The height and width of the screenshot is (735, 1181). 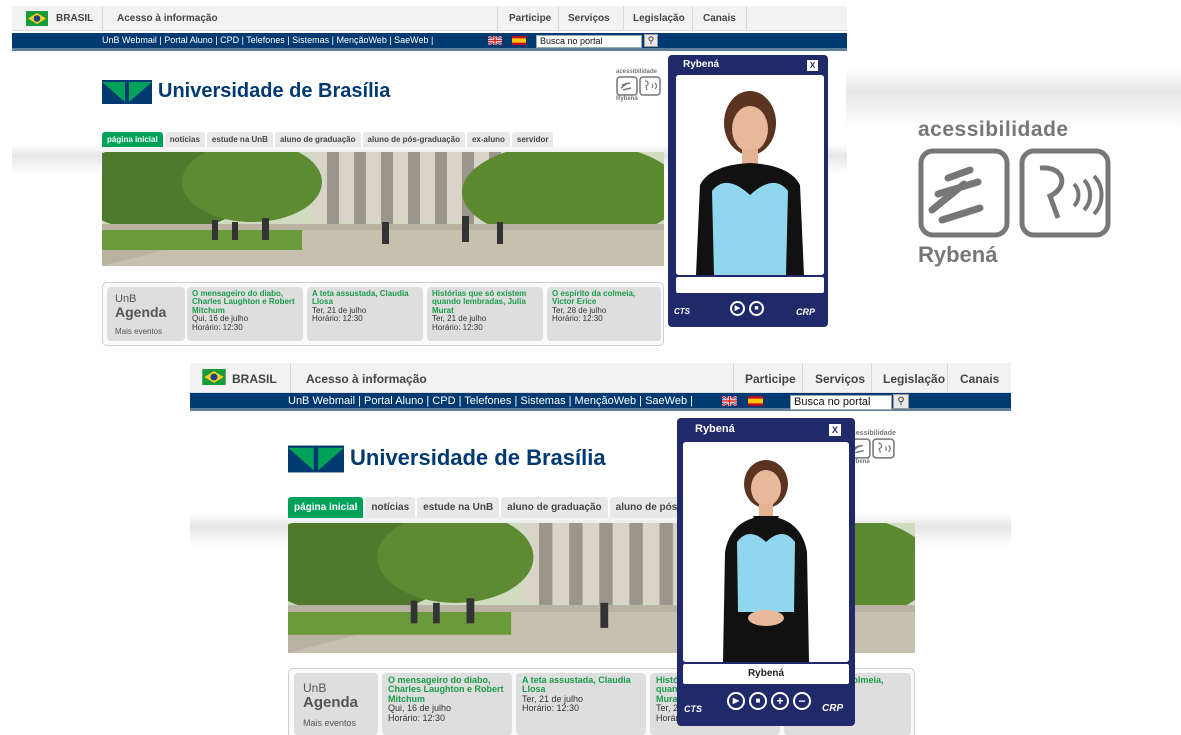 I want to click on rybena-window: Rybená X CTS ▶ ■ CRP, so click(x=748, y=191).